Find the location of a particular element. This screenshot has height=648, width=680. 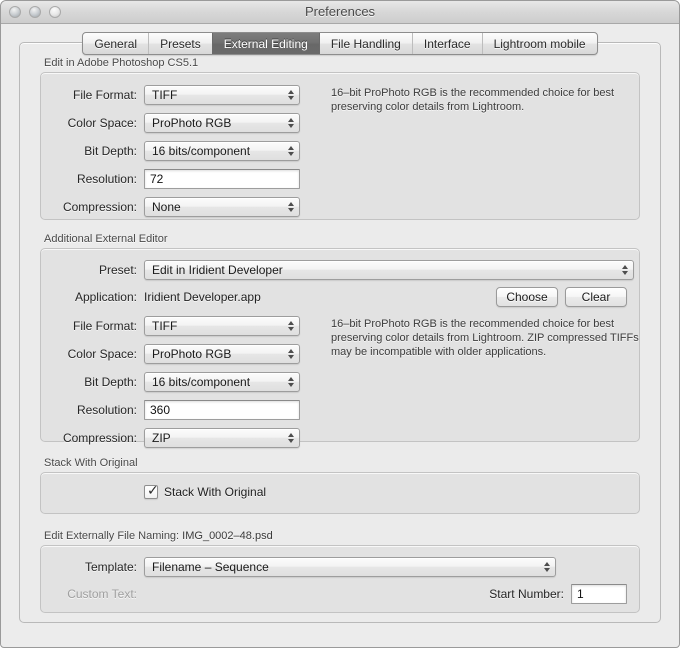

ae-color-space-row: Color Space: ProPhoto RGB is located at coordinates (176, 354).